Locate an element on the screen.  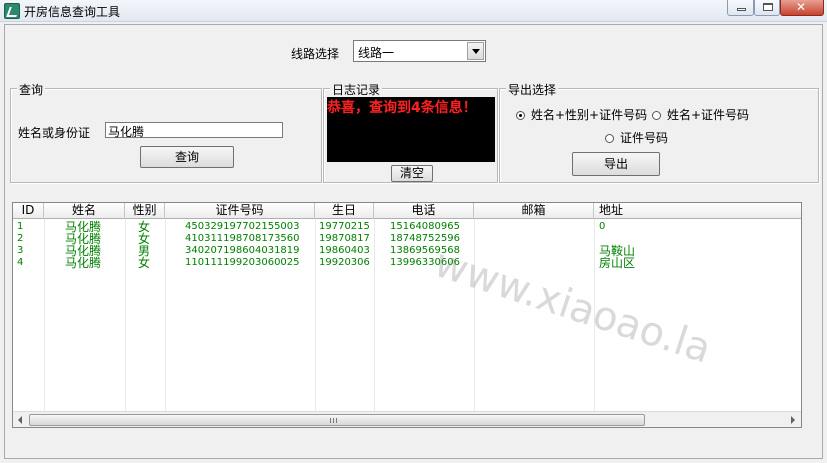
log-group: 日志记录 恭喜，查询到4条信息！ 清空 is located at coordinates (410, 132).